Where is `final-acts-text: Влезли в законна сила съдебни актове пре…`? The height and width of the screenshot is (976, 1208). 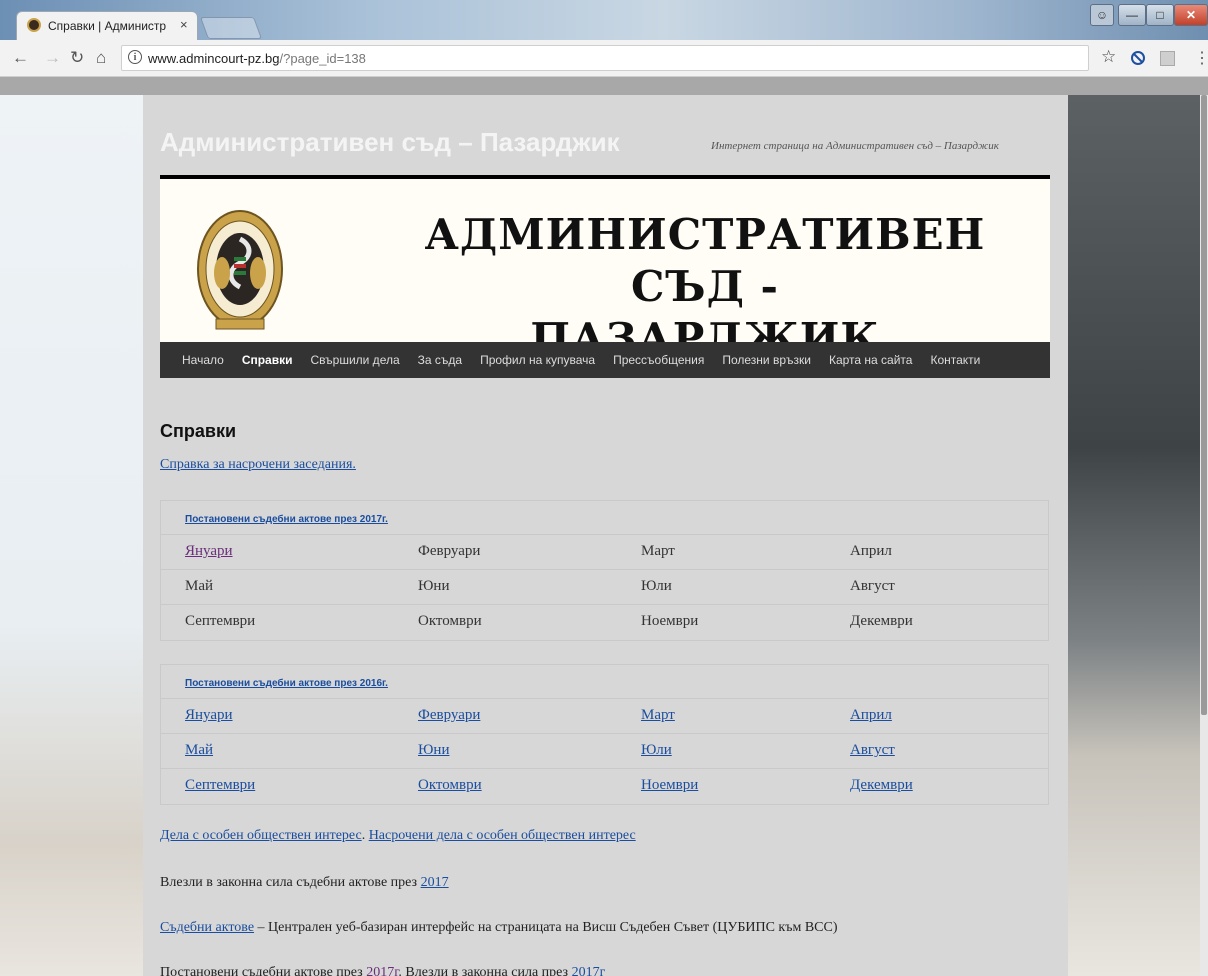 final-acts-text: Влезли в законна сила съдебни актове пре… is located at coordinates (290, 882).